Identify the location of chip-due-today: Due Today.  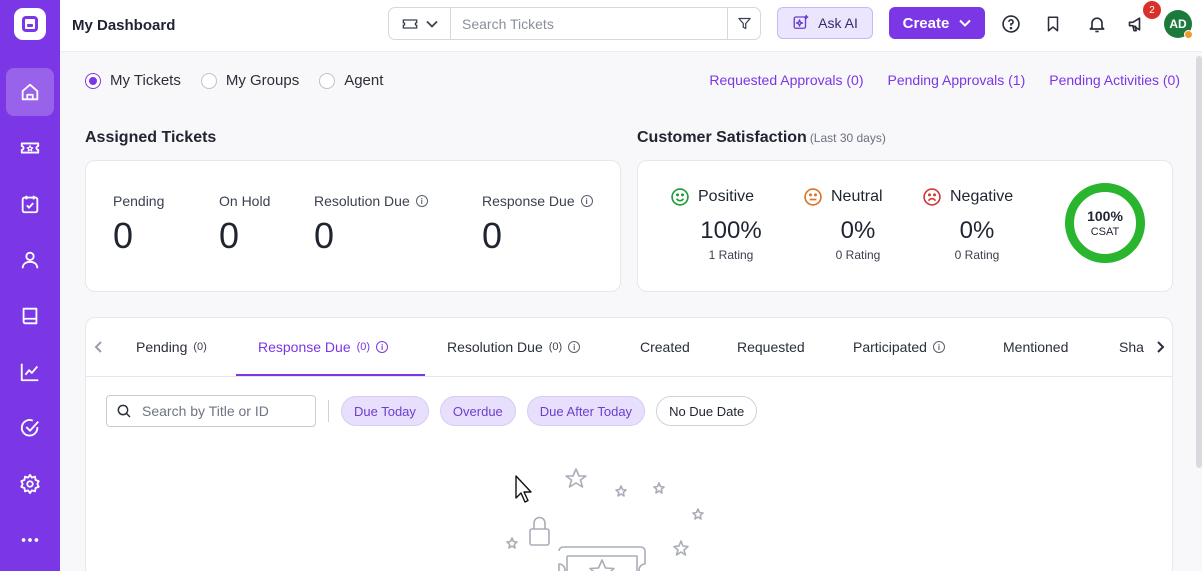
(385, 411).